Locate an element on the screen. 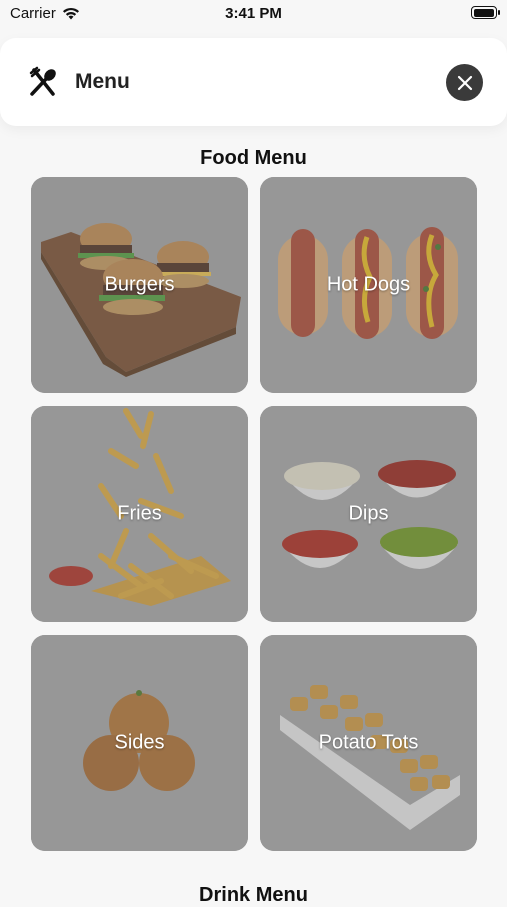 This screenshot has height=907, width=507. menu-tile-dips: Dips is located at coordinates (368, 514).